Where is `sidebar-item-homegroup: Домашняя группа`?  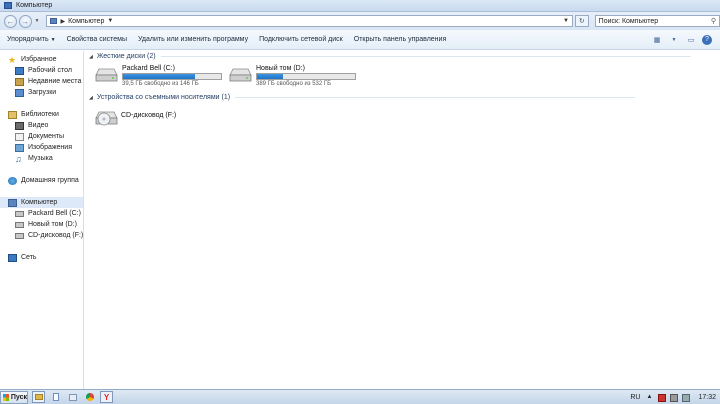
sidebar-item-homegroup: Домашняя группа is located at coordinates (43, 180).